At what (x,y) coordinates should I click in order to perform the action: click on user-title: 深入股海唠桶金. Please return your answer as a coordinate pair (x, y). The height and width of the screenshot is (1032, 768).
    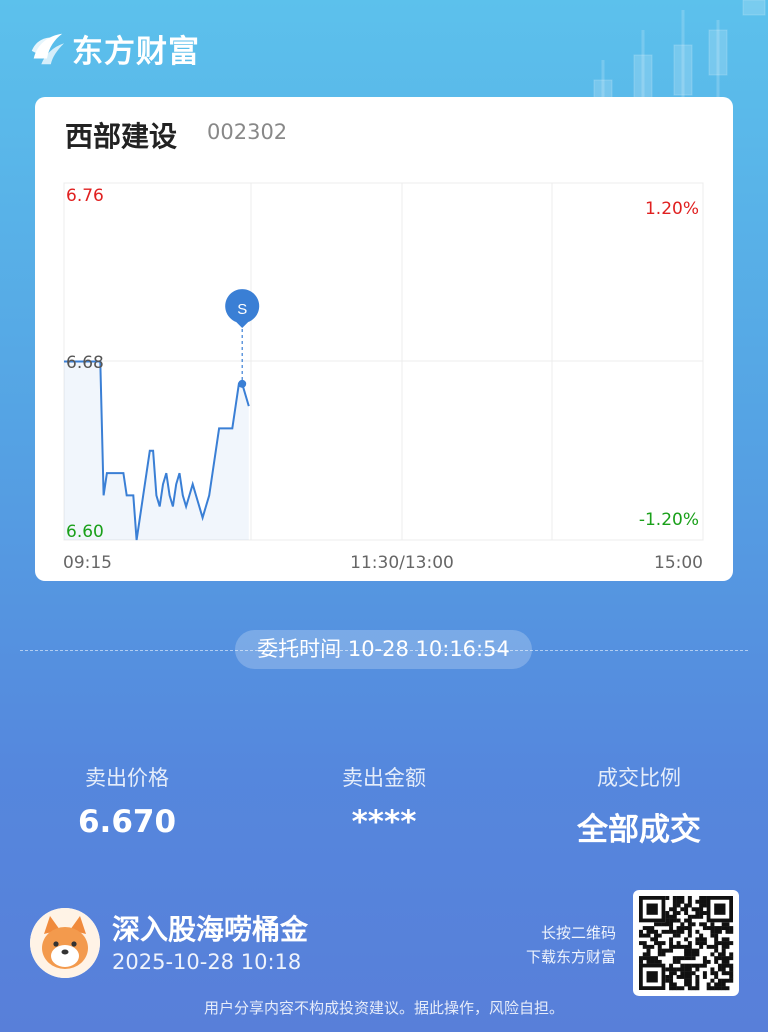
    Looking at the image, I should click on (210, 929).